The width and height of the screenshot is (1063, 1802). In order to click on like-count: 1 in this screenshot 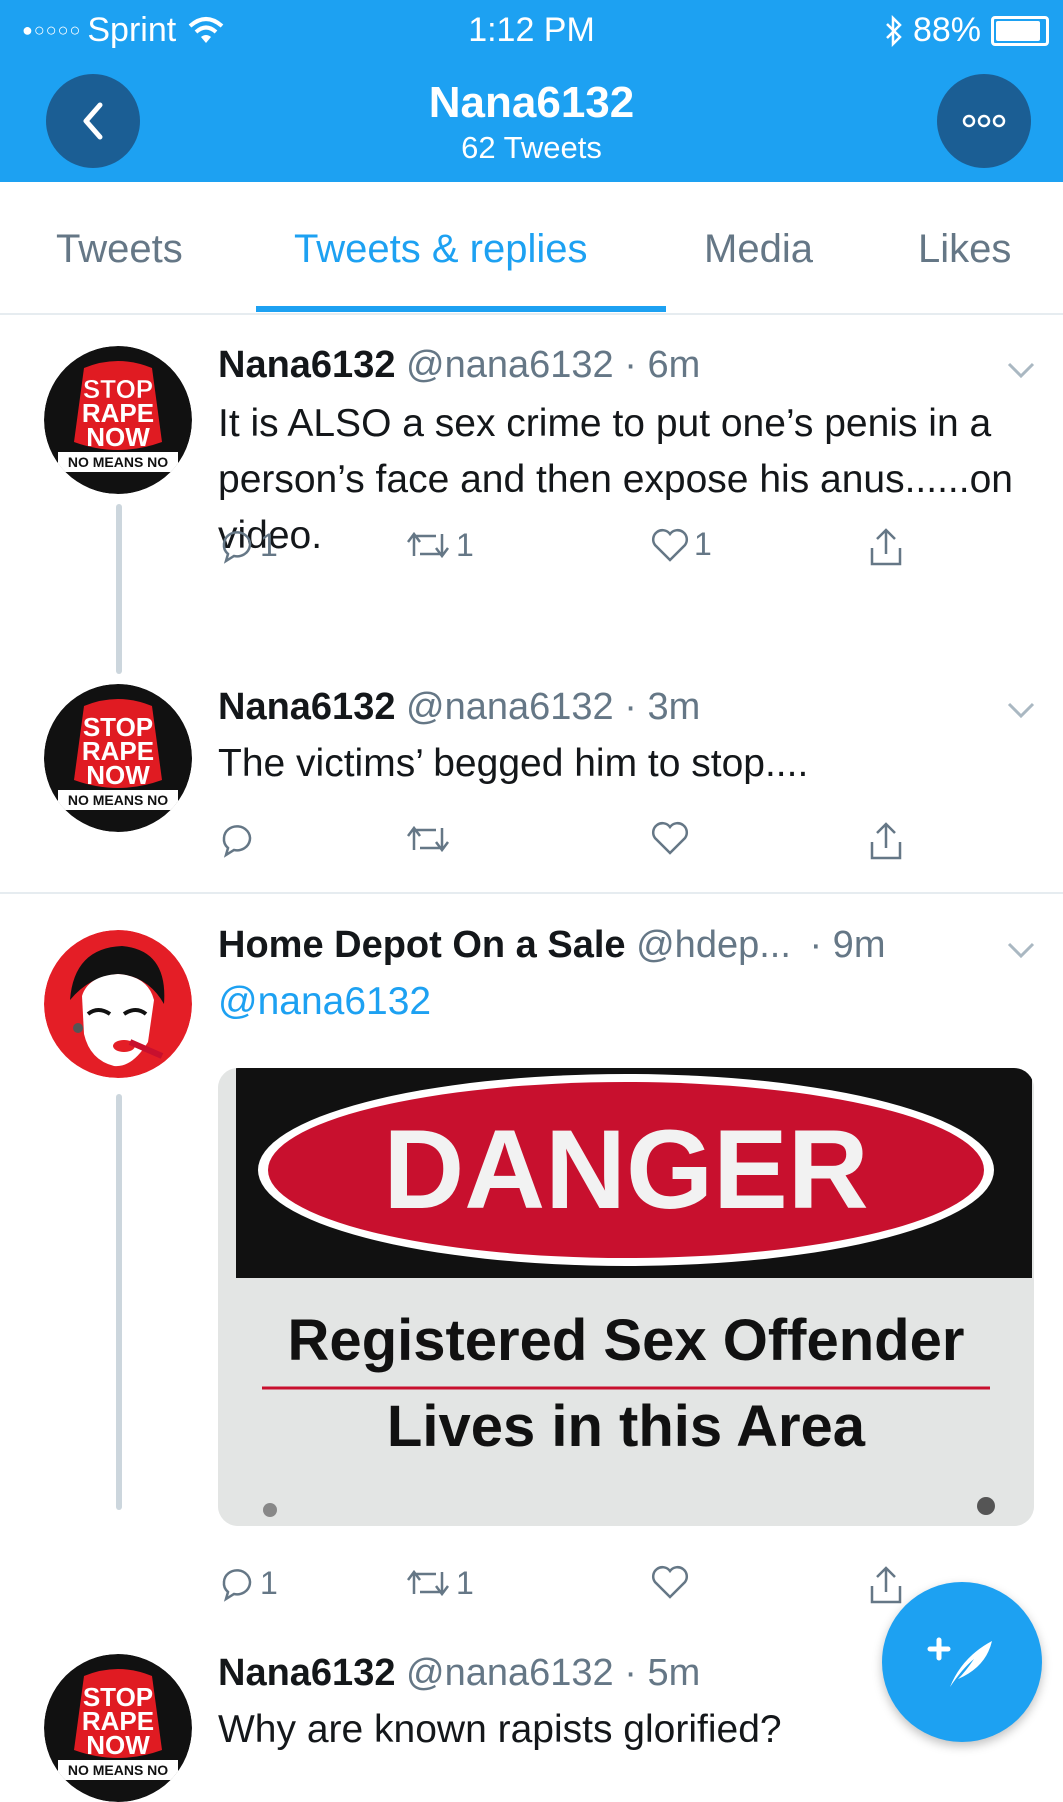, I will do `click(703, 544)`.